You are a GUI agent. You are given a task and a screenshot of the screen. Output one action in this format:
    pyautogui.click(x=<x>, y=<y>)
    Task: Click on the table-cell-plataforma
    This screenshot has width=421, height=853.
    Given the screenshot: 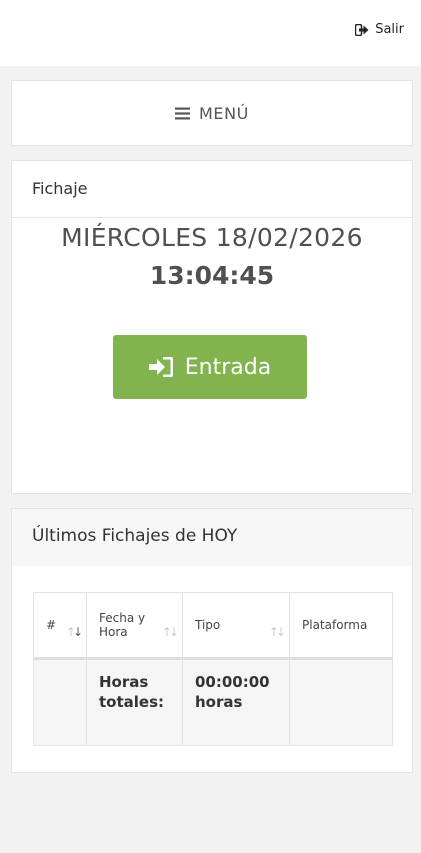 What is the action you would take?
    pyautogui.click(x=341, y=702)
    